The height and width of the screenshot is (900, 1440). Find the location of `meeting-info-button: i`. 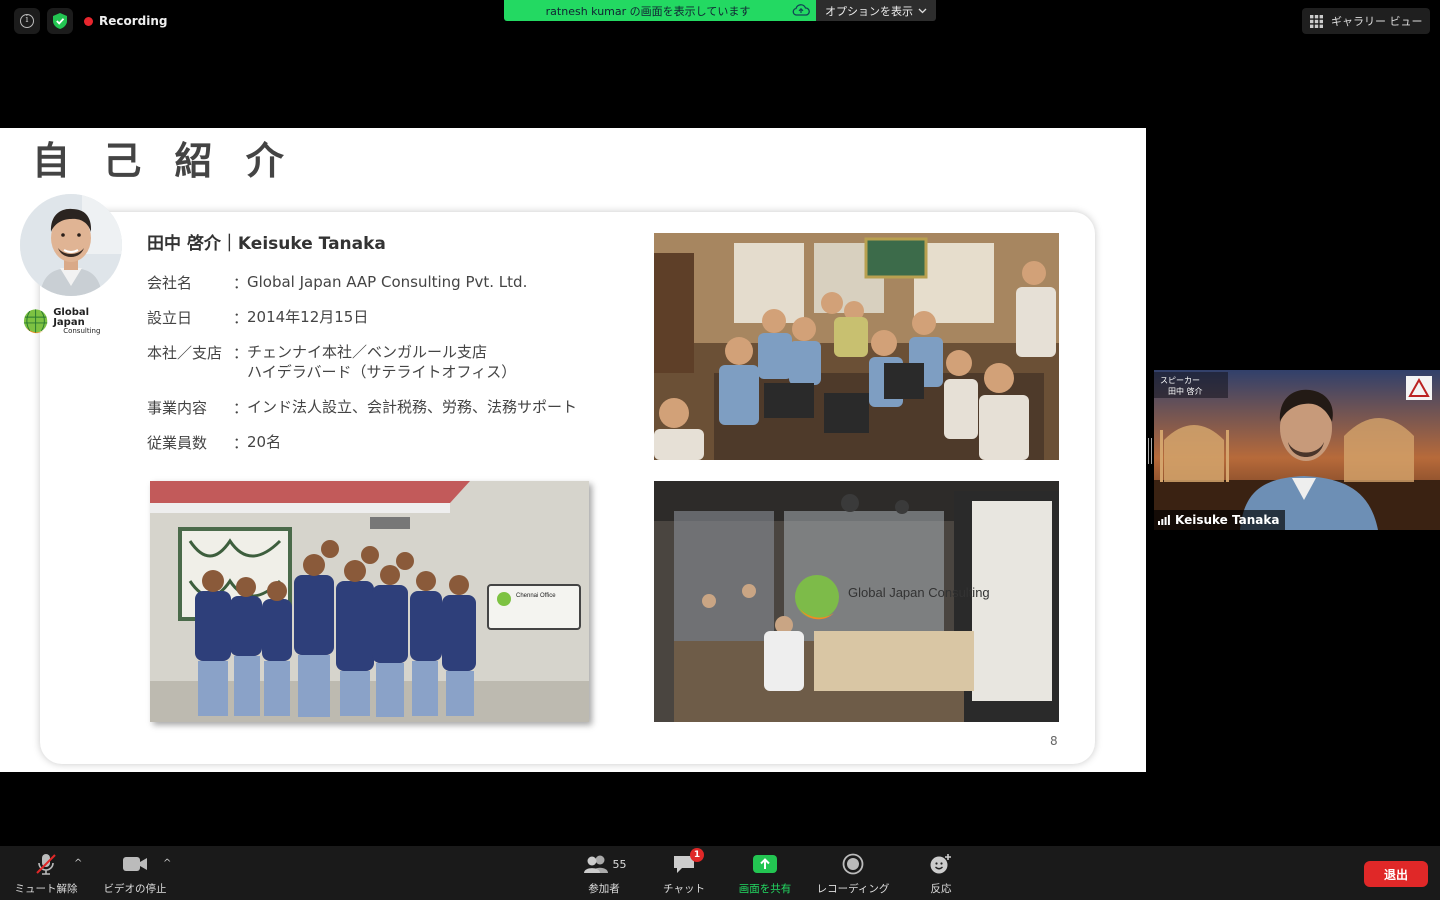

meeting-info-button: i is located at coordinates (27, 21).